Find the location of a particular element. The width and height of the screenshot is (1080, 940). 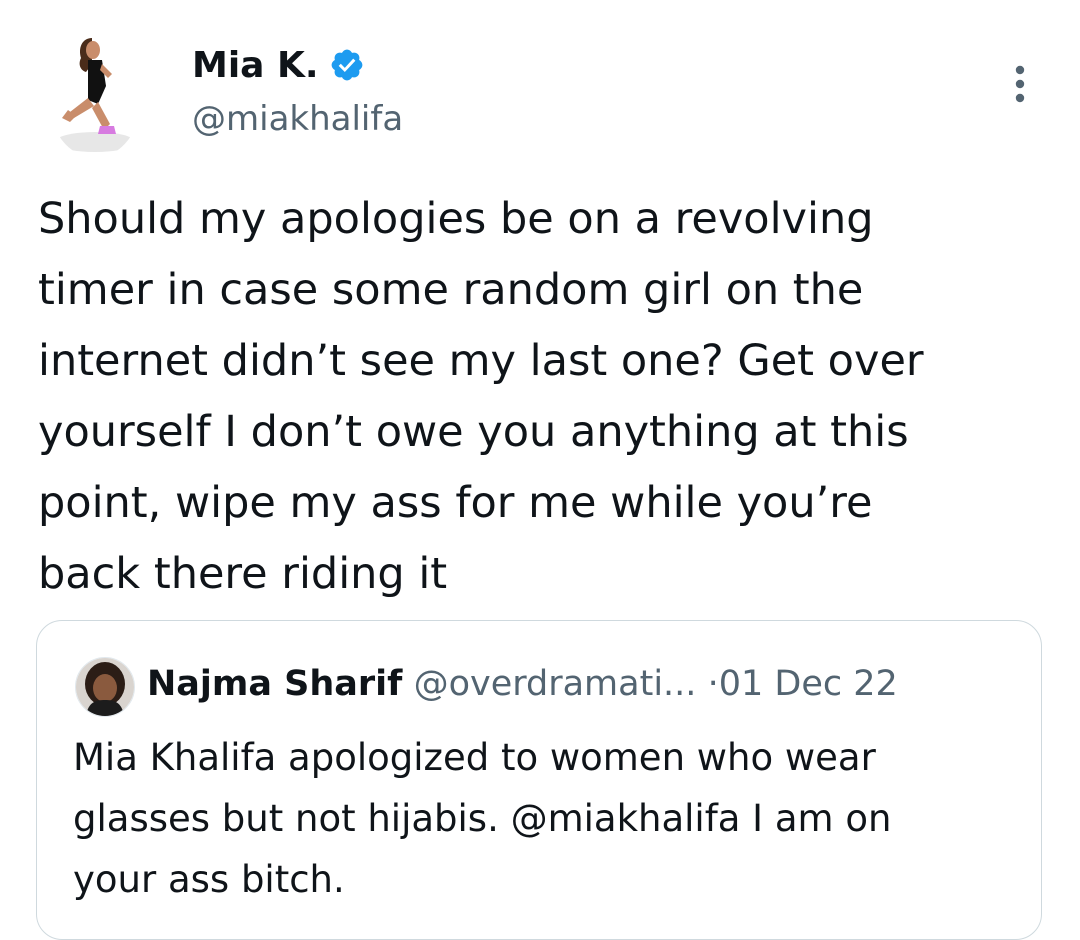

author-avatar-image is located at coordinates (95, 95).